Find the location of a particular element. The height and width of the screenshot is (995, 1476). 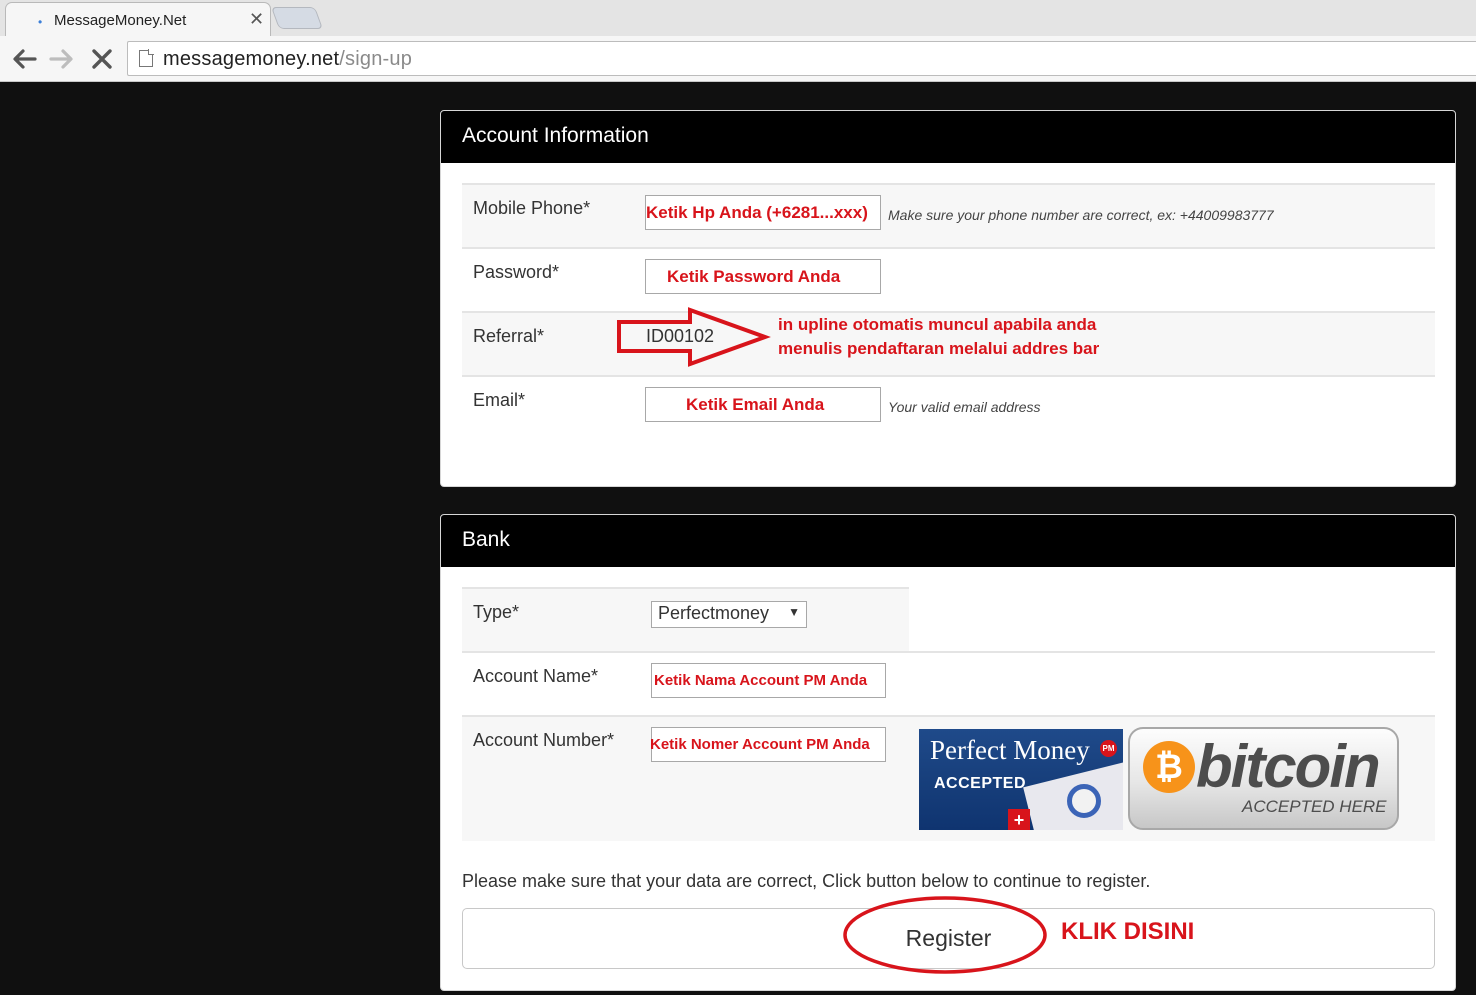

panel-title: Account Information is located at coordinates (948, 137).